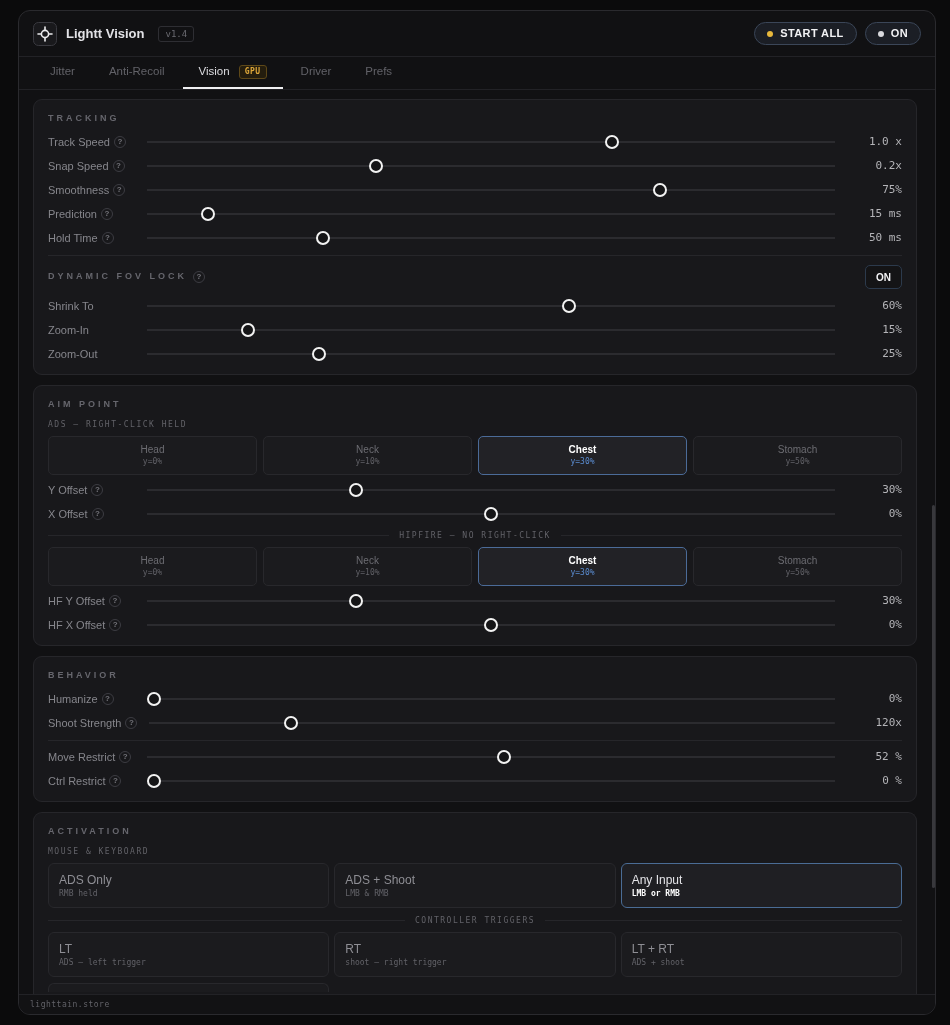 The width and height of the screenshot is (950, 1025). Describe the element at coordinates (761, 885) in the screenshot. I see `mode-option: Any Input LMB or RMB` at that location.